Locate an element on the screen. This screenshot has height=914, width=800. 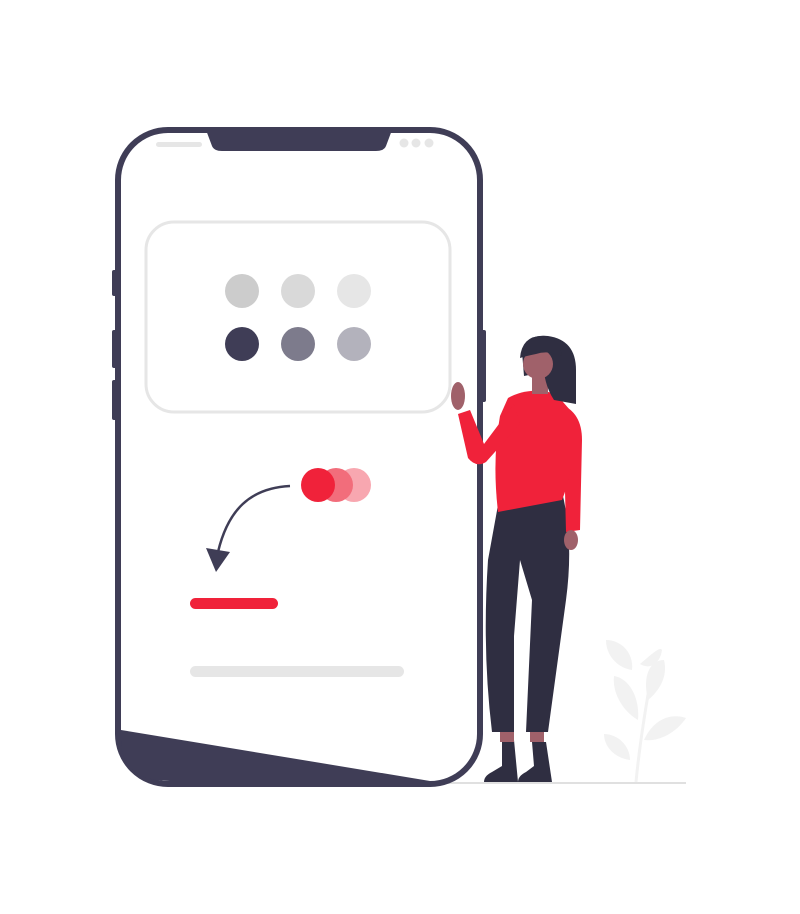
sweater is located at coordinates (534, 451).